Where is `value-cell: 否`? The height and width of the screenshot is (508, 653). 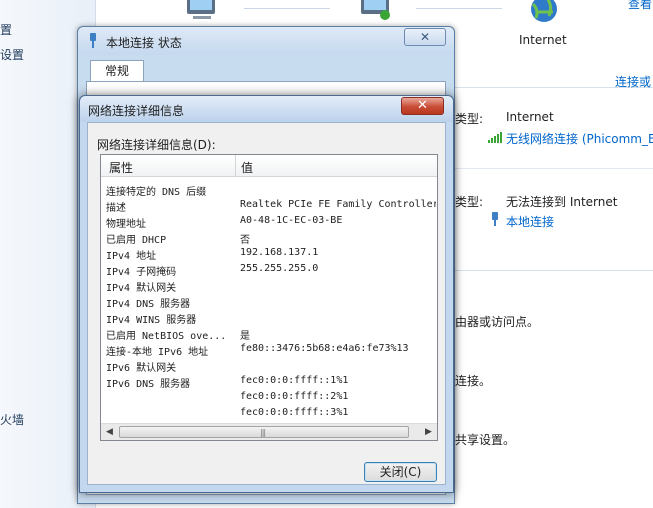 value-cell: 否 is located at coordinates (245, 240).